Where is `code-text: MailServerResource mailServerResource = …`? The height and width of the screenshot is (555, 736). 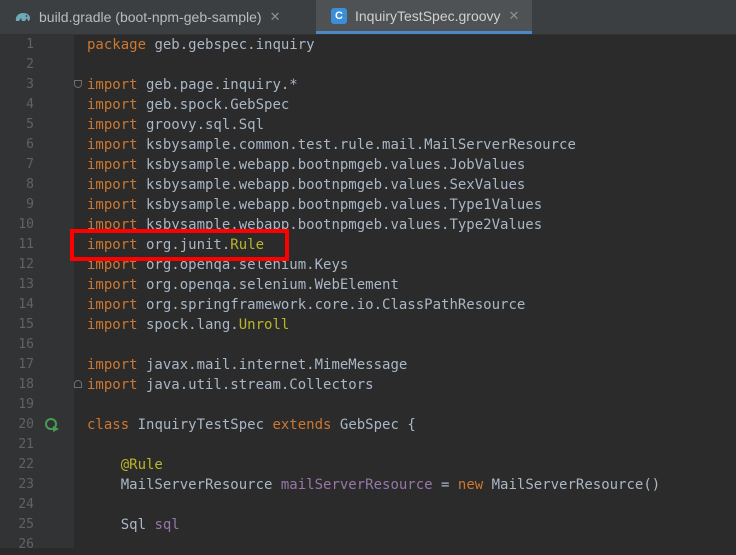
code-text: MailServerResource mailServerResource = … is located at coordinates (374, 485).